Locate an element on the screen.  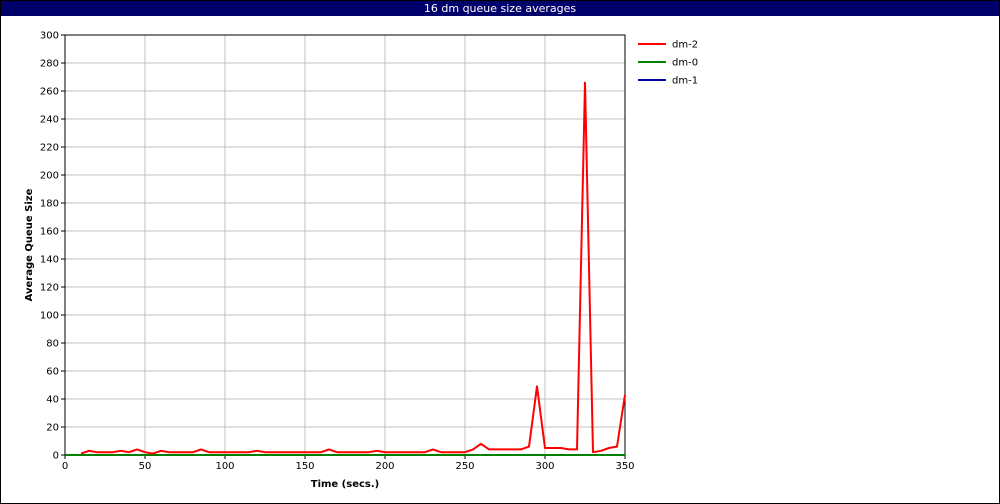
y-tick-label: 140 is located at coordinates (49, 260).